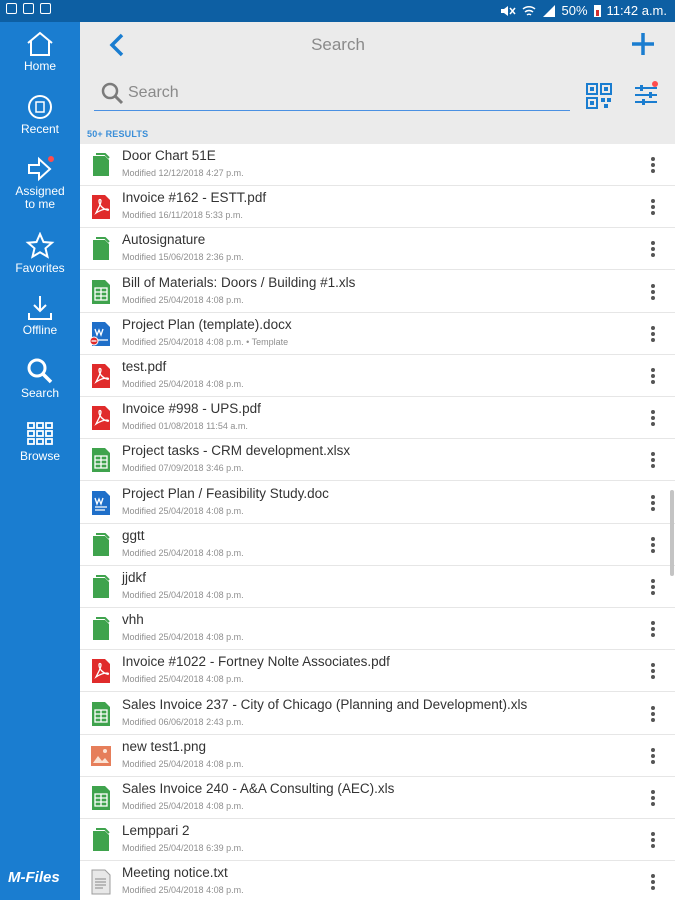 Image resolution: width=675 pixels, height=900 pixels. I want to click on status-bar: 50% 11:42 a.m., so click(337, 11).